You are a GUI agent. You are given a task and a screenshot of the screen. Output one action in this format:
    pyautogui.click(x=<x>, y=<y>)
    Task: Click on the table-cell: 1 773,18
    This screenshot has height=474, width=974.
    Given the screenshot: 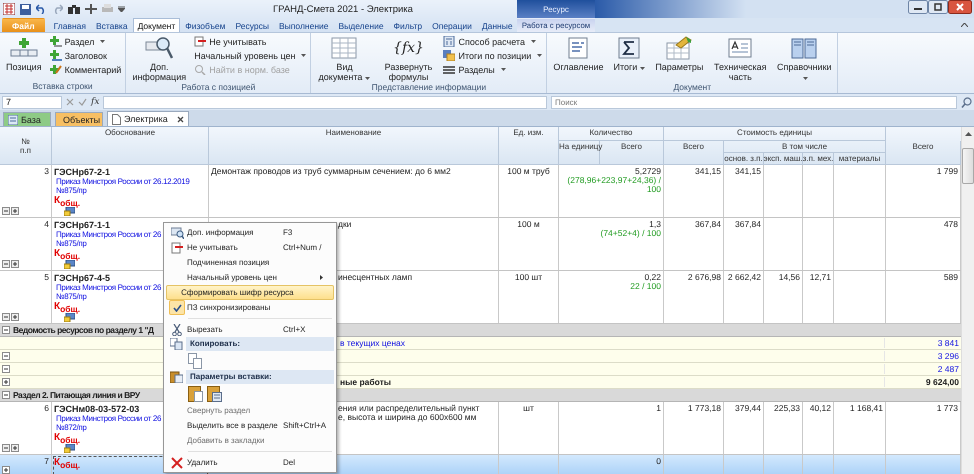 What is the action you would take?
    pyautogui.click(x=704, y=408)
    